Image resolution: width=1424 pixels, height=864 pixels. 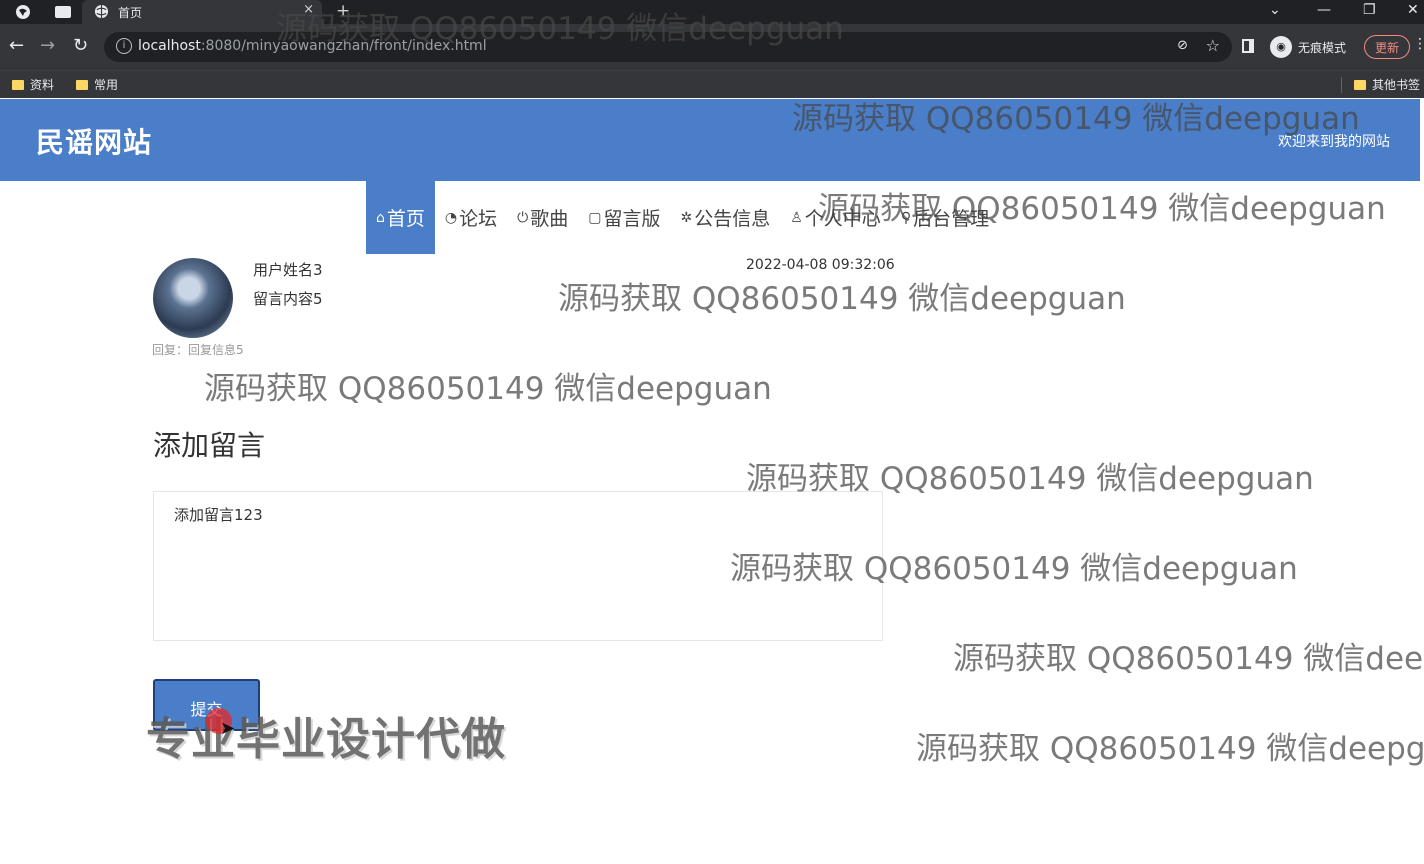 I want to click on nav-item-forum: ◔ 论坛, so click(x=471, y=217).